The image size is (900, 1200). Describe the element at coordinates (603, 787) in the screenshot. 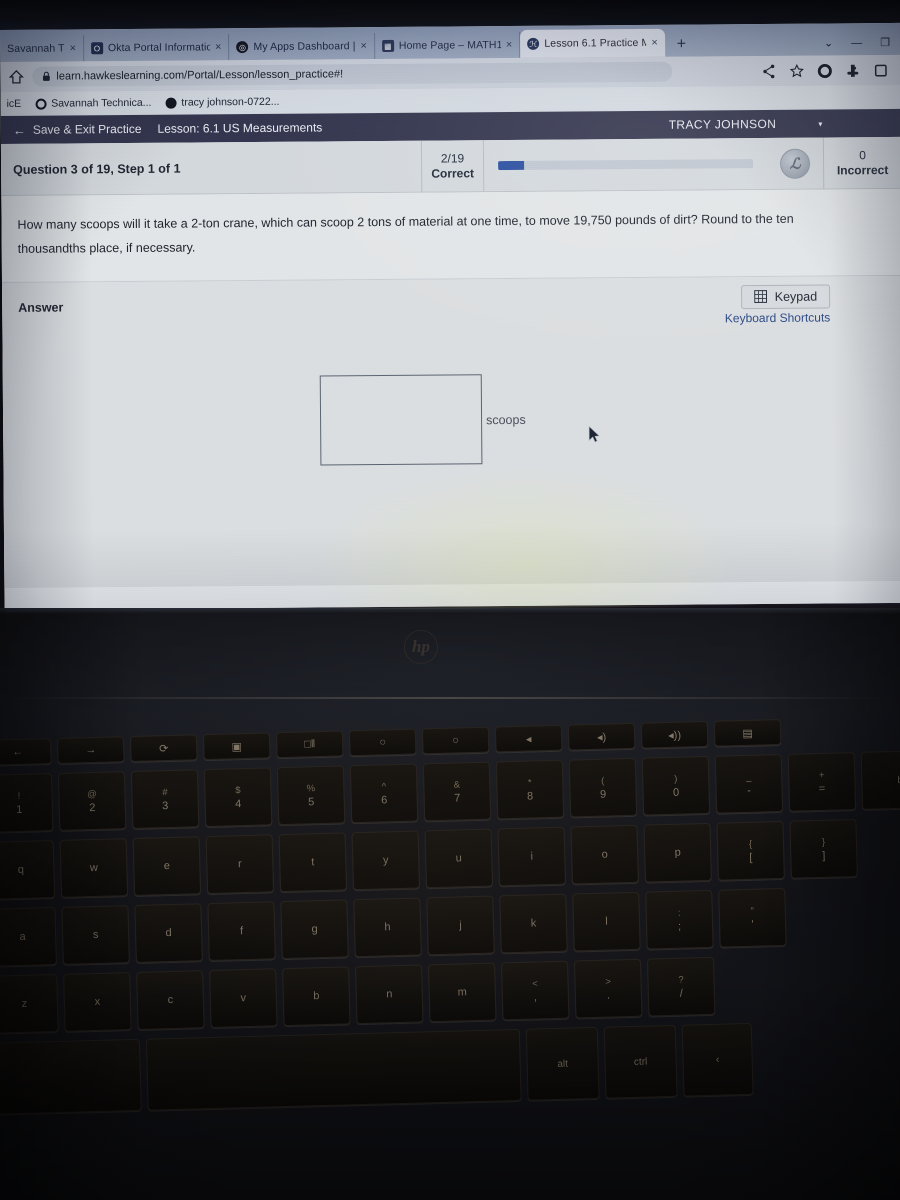

I see `key-9: (9` at that location.